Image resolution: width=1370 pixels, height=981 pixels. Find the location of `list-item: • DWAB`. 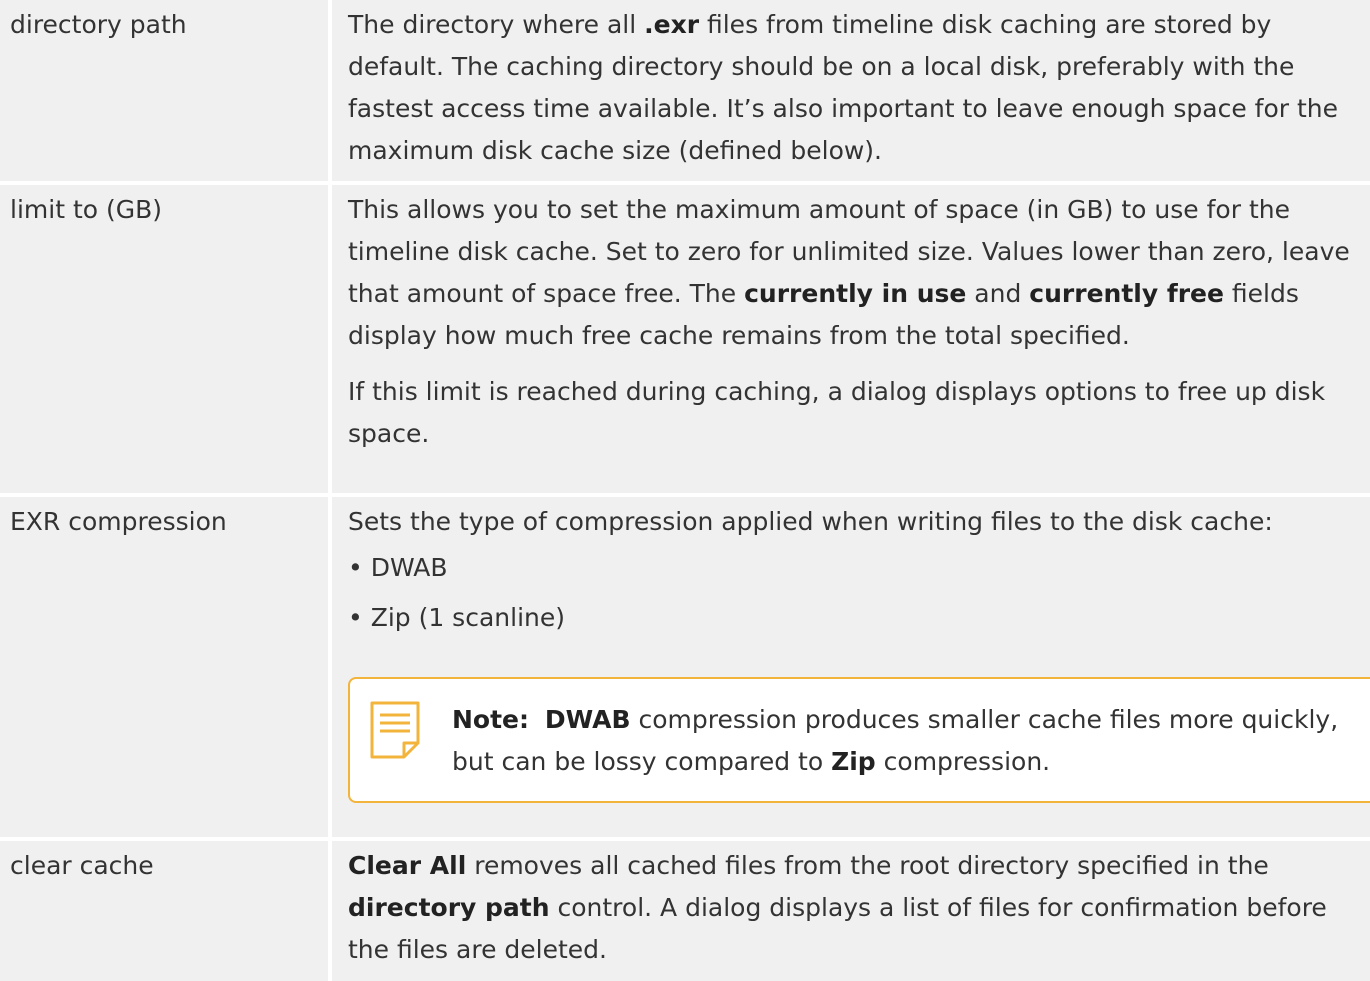

list-item: • DWAB is located at coordinates (398, 567).